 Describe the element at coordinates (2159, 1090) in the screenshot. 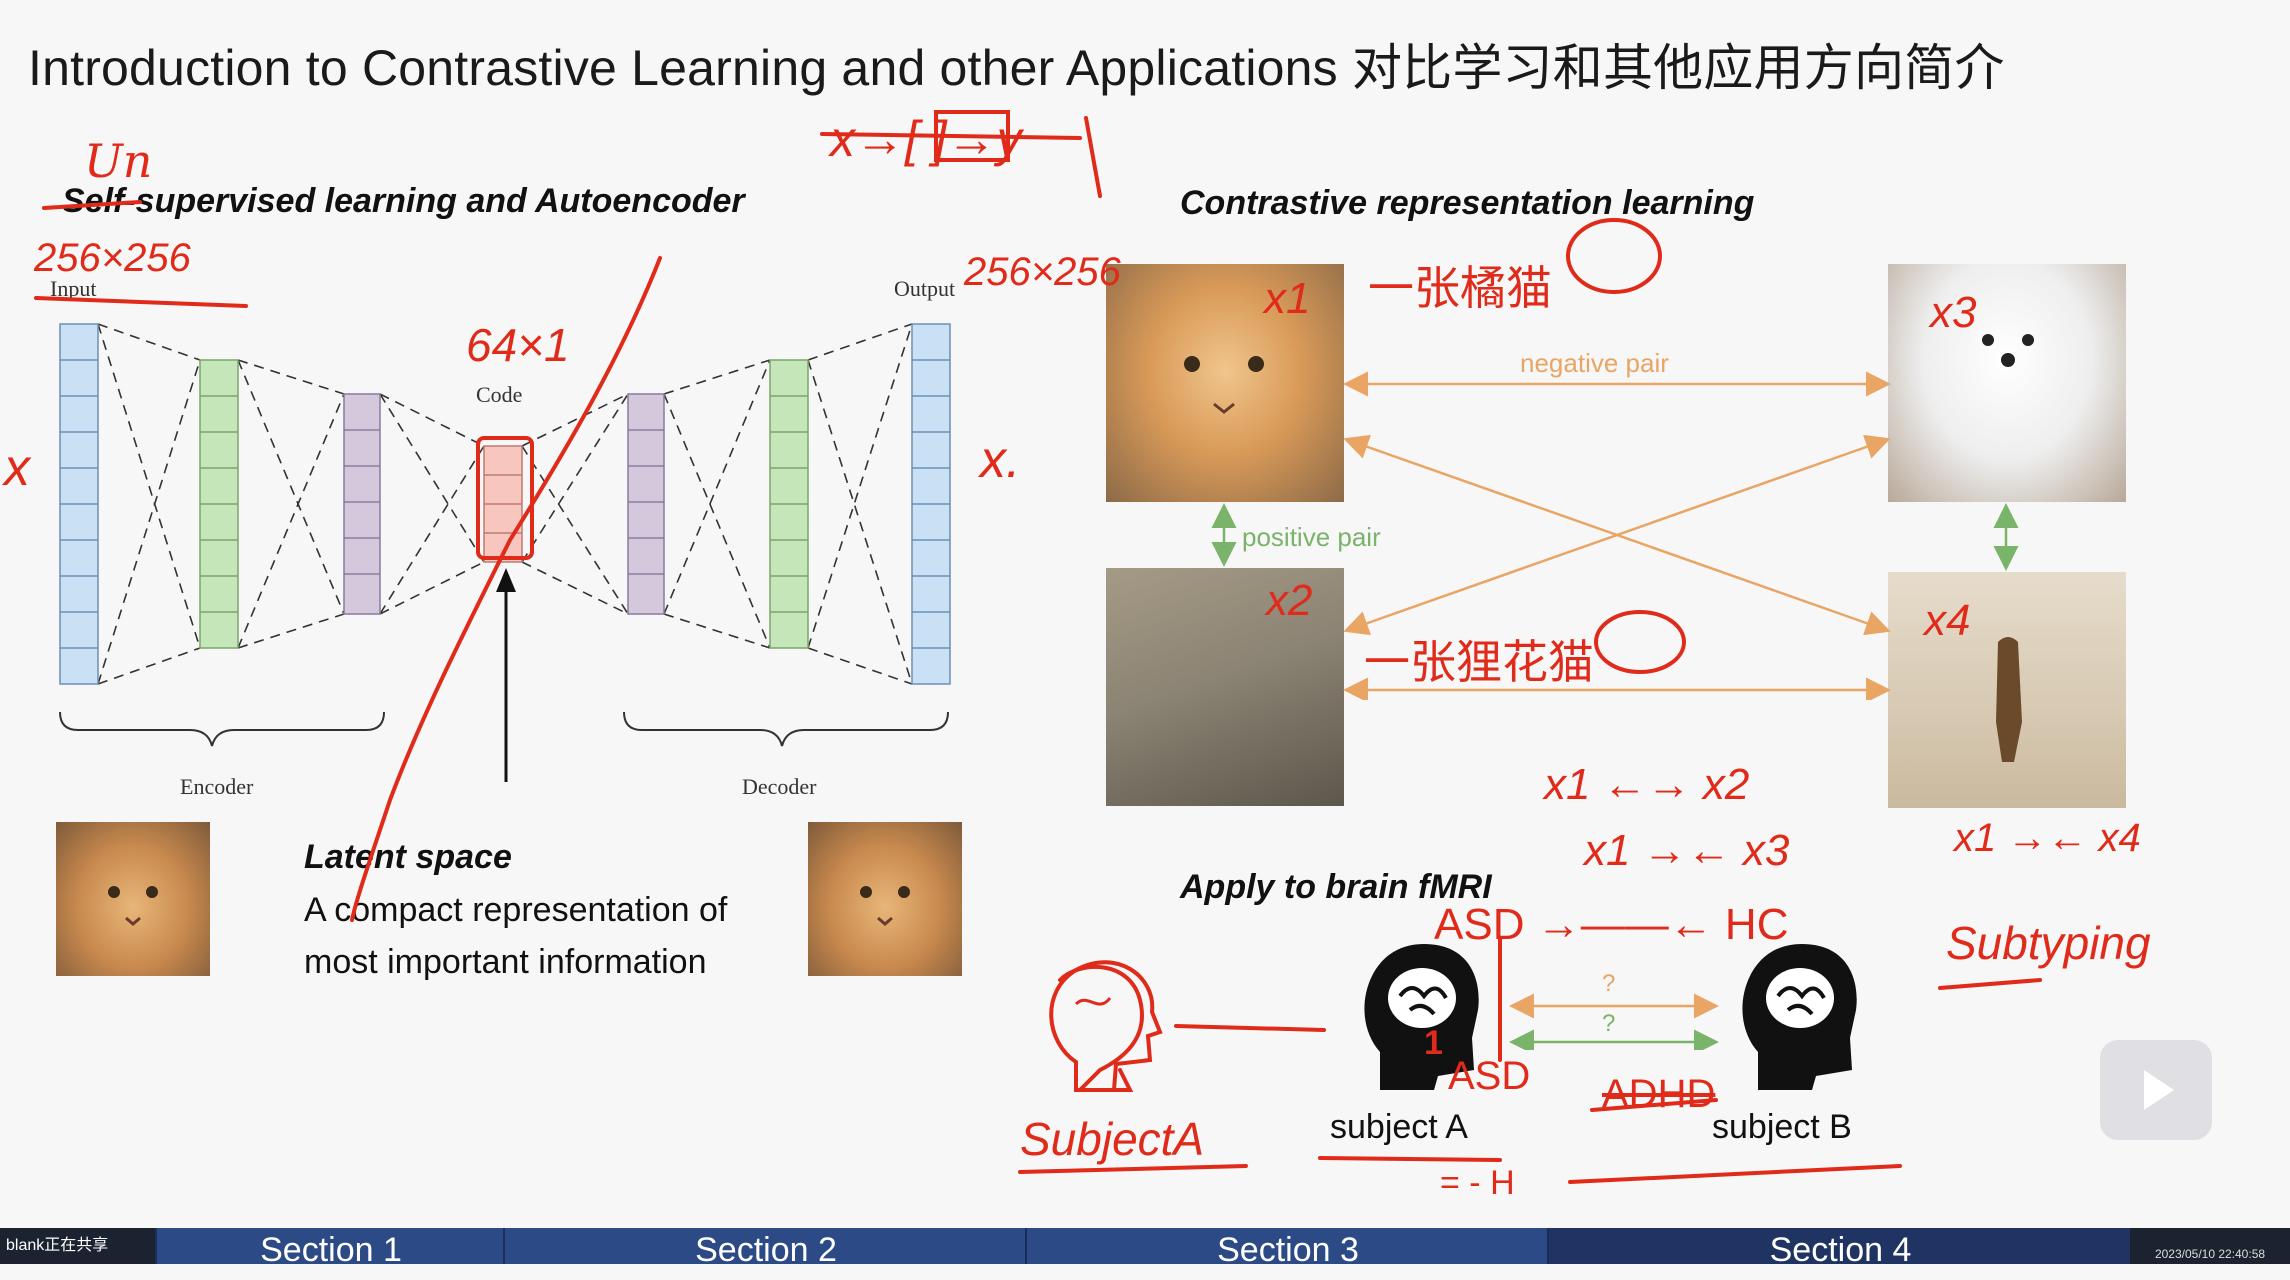

I see `play-icon` at that location.